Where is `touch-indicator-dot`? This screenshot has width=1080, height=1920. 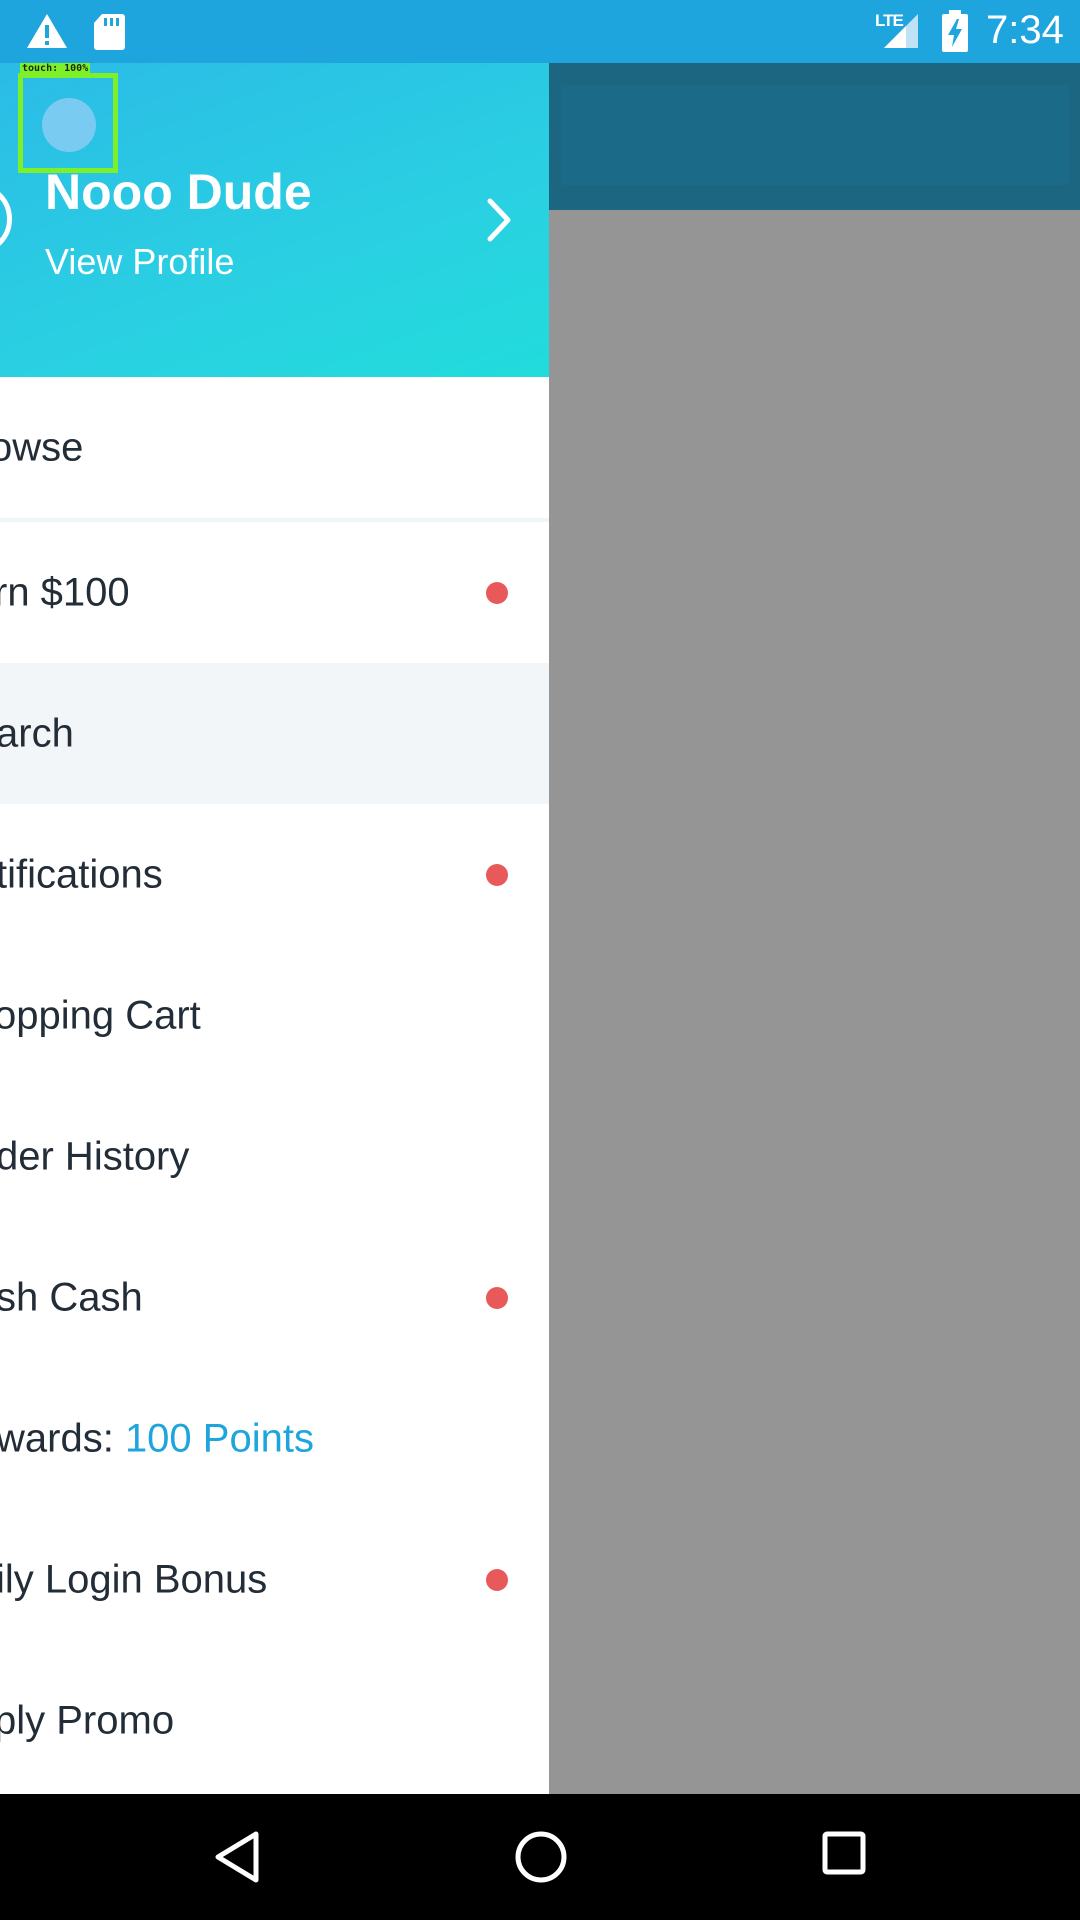 touch-indicator-dot is located at coordinates (69, 125).